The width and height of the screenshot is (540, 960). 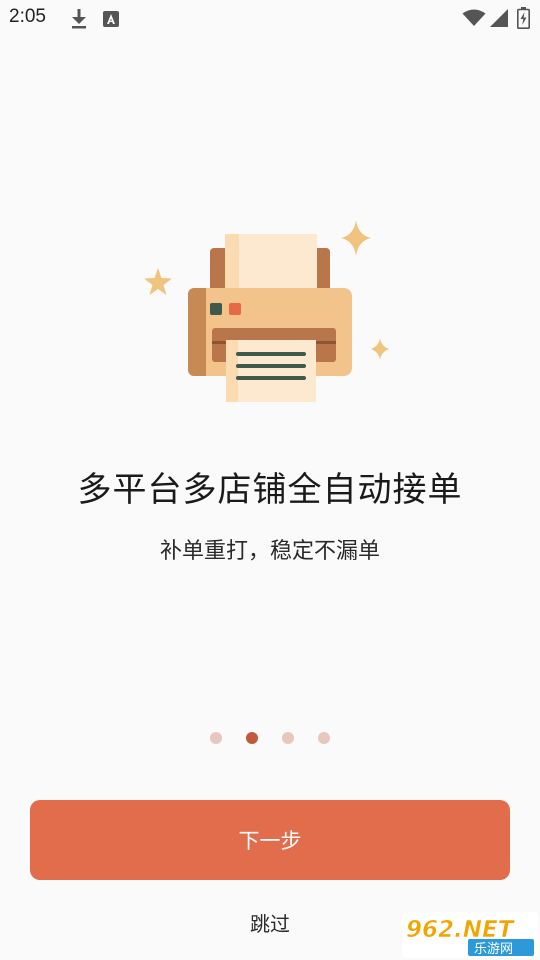 What do you see at coordinates (499, 18) in the screenshot?
I see `signal-icon` at bounding box center [499, 18].